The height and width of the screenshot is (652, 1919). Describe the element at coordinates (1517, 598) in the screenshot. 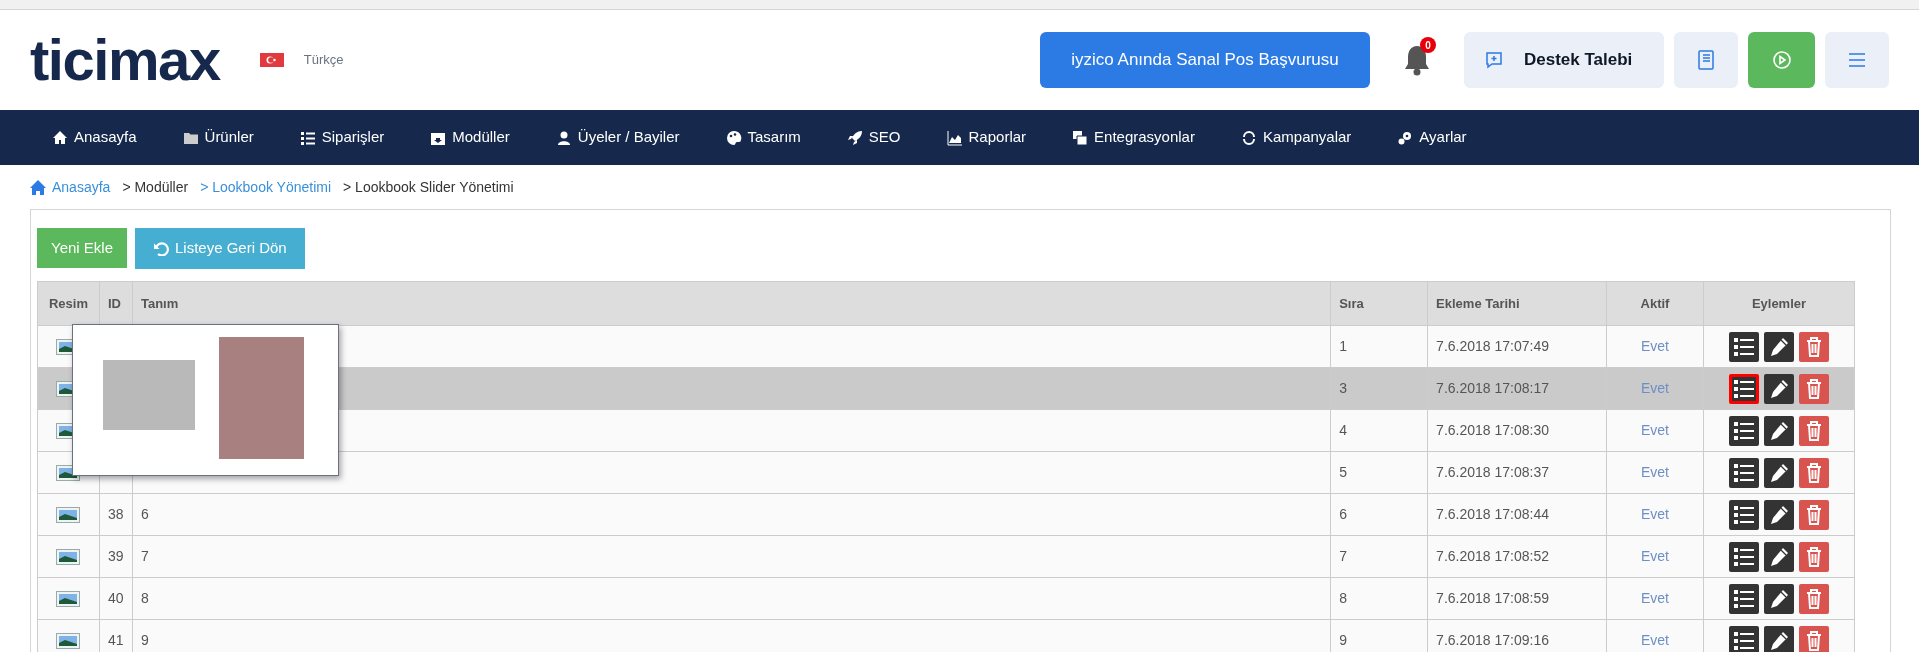

I see `date-cell: 7.6.2018 17:08:59` at that location.